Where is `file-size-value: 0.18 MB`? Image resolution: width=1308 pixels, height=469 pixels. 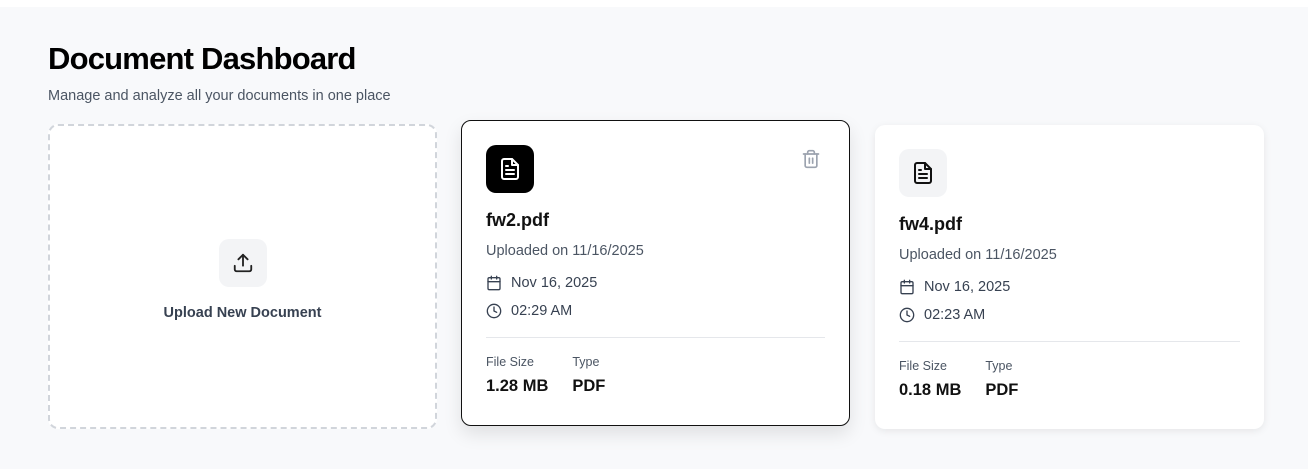 file-size-value: 0.18 MB is located at coordinates (930, 390).